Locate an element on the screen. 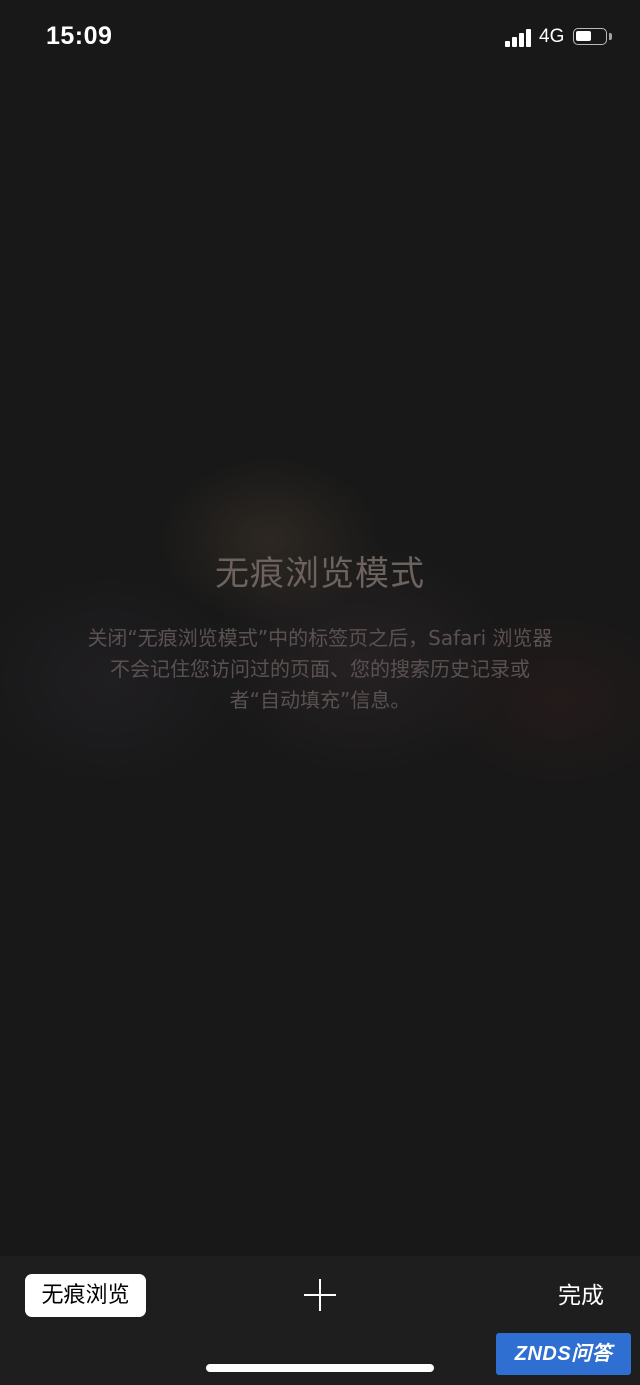 This screenshot has width=640, height=1385. network-type: 4G is located at coordinates (552, 36).